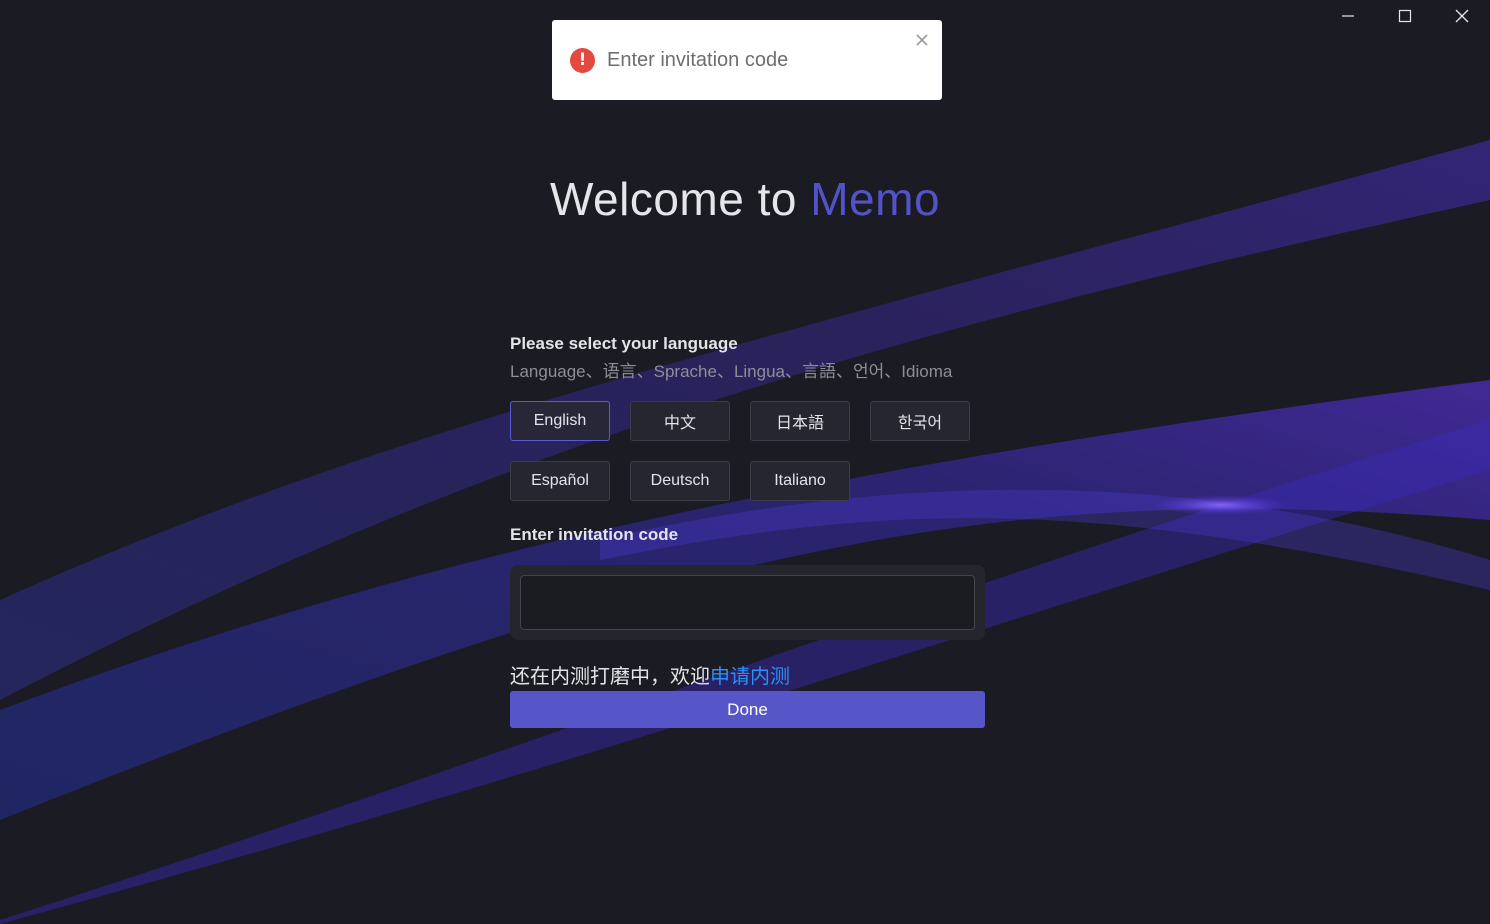  Describe the element at coordinates (800, 481) in the screenshot. I see `language-option-italian: Italiano` at that location.